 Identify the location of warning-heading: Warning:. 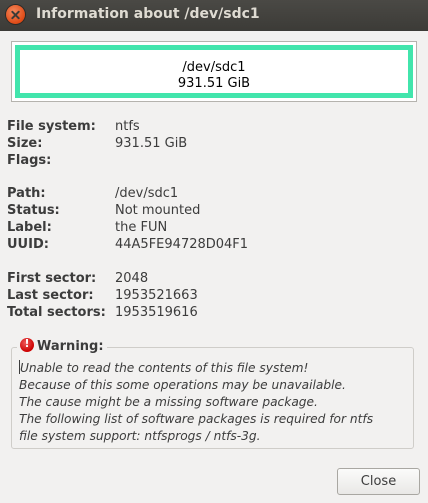
(62, 346).